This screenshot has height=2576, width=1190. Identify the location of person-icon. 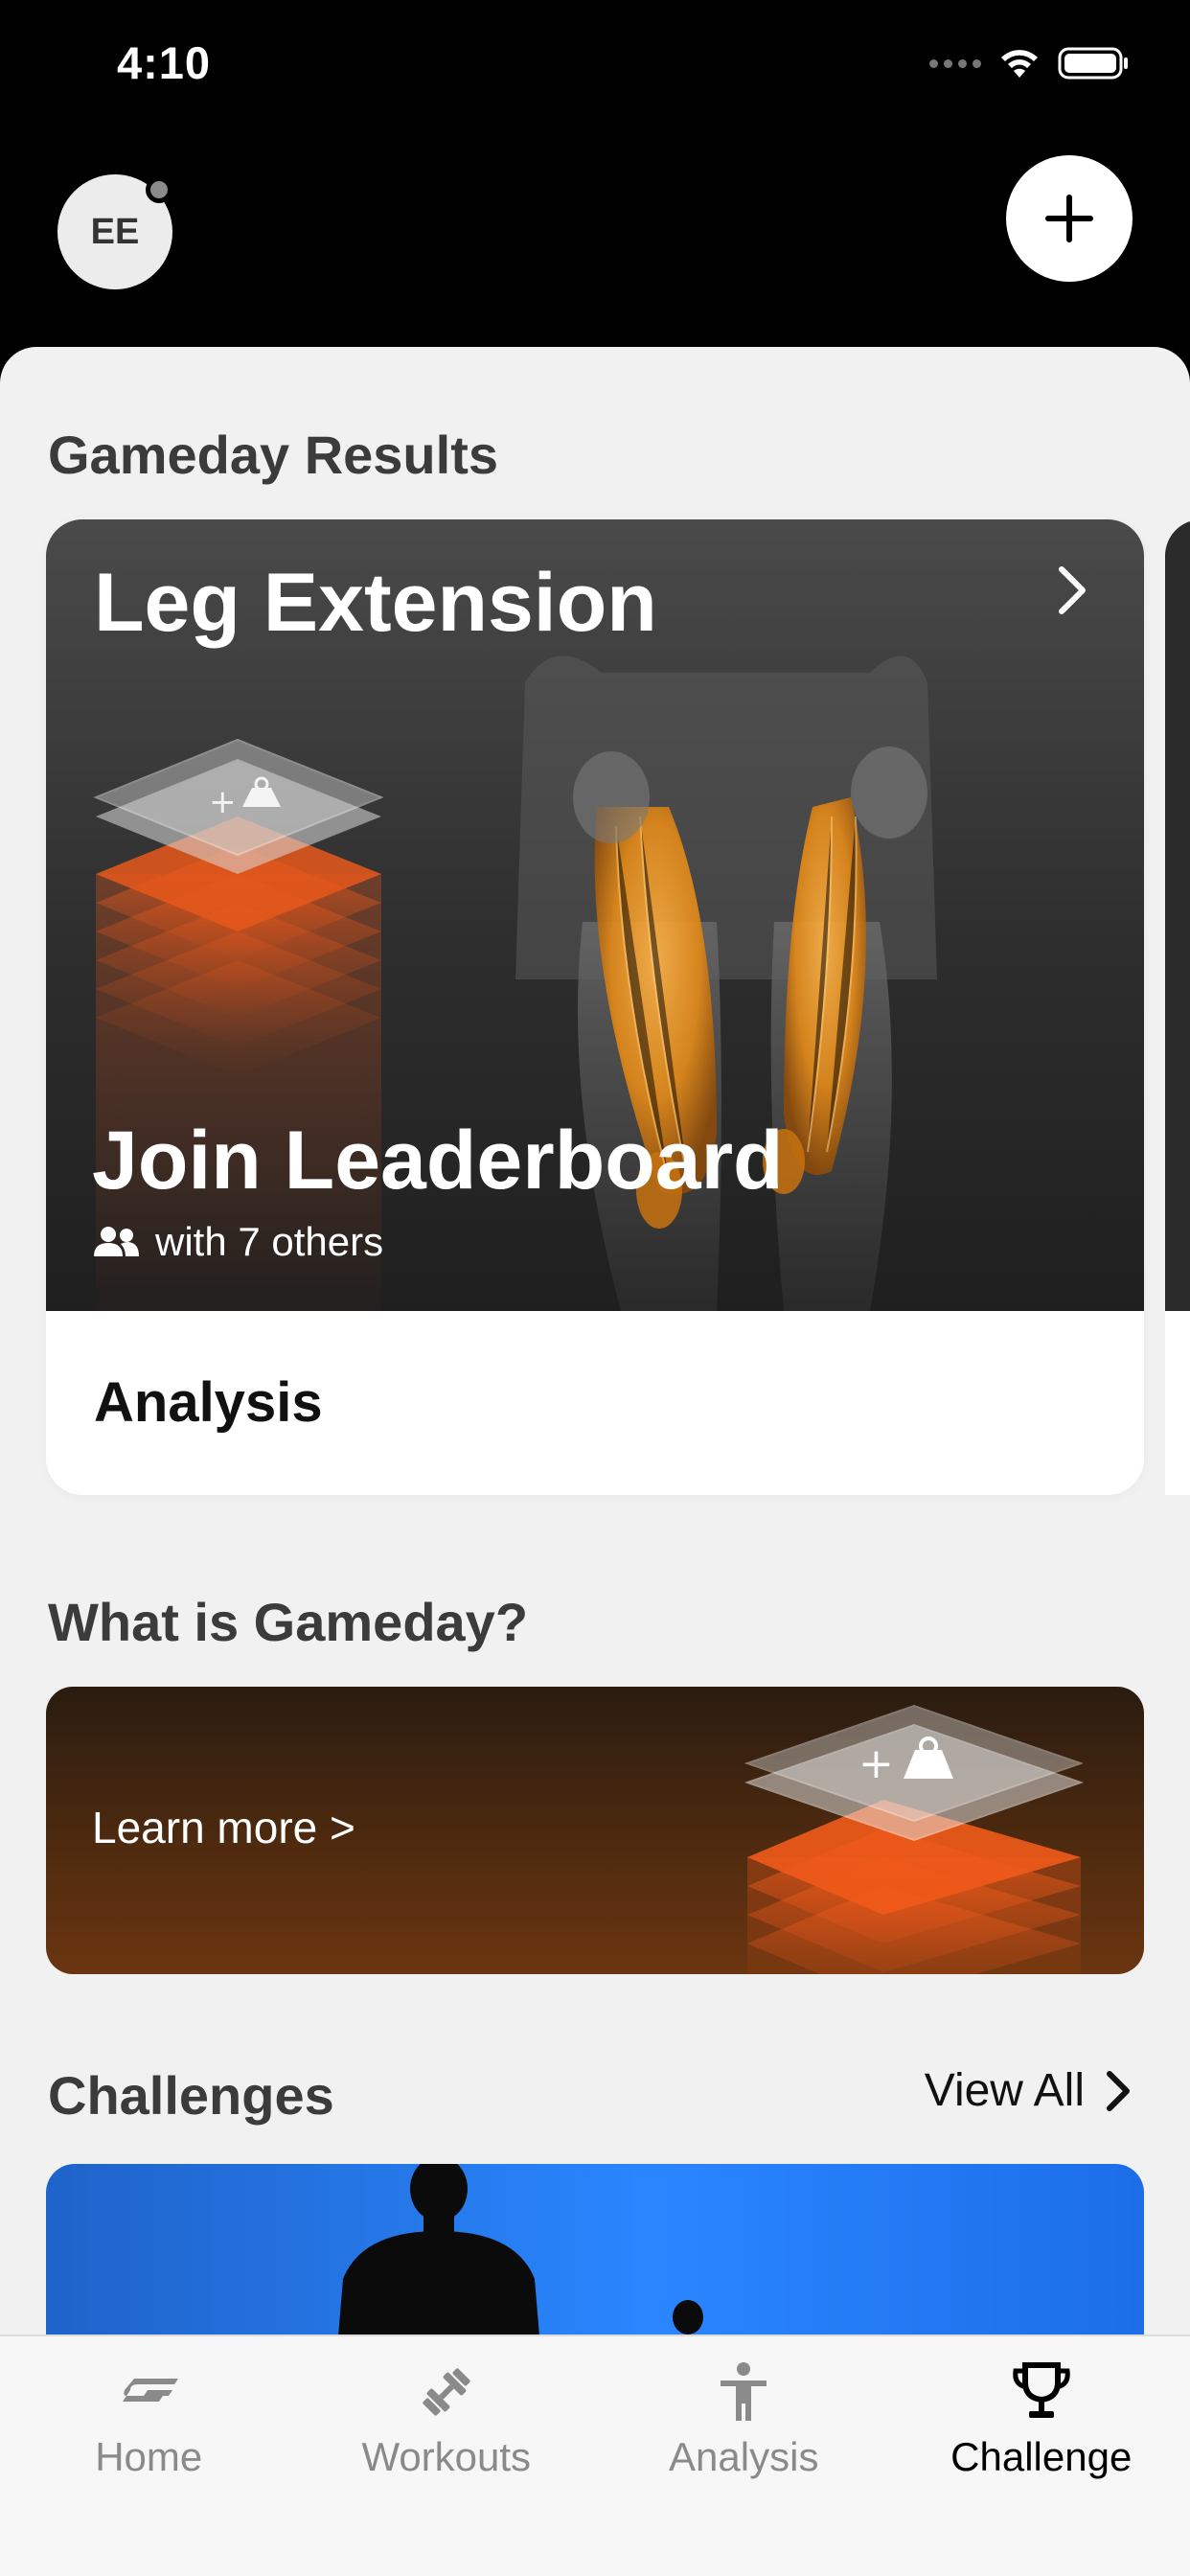
(744, 2391).